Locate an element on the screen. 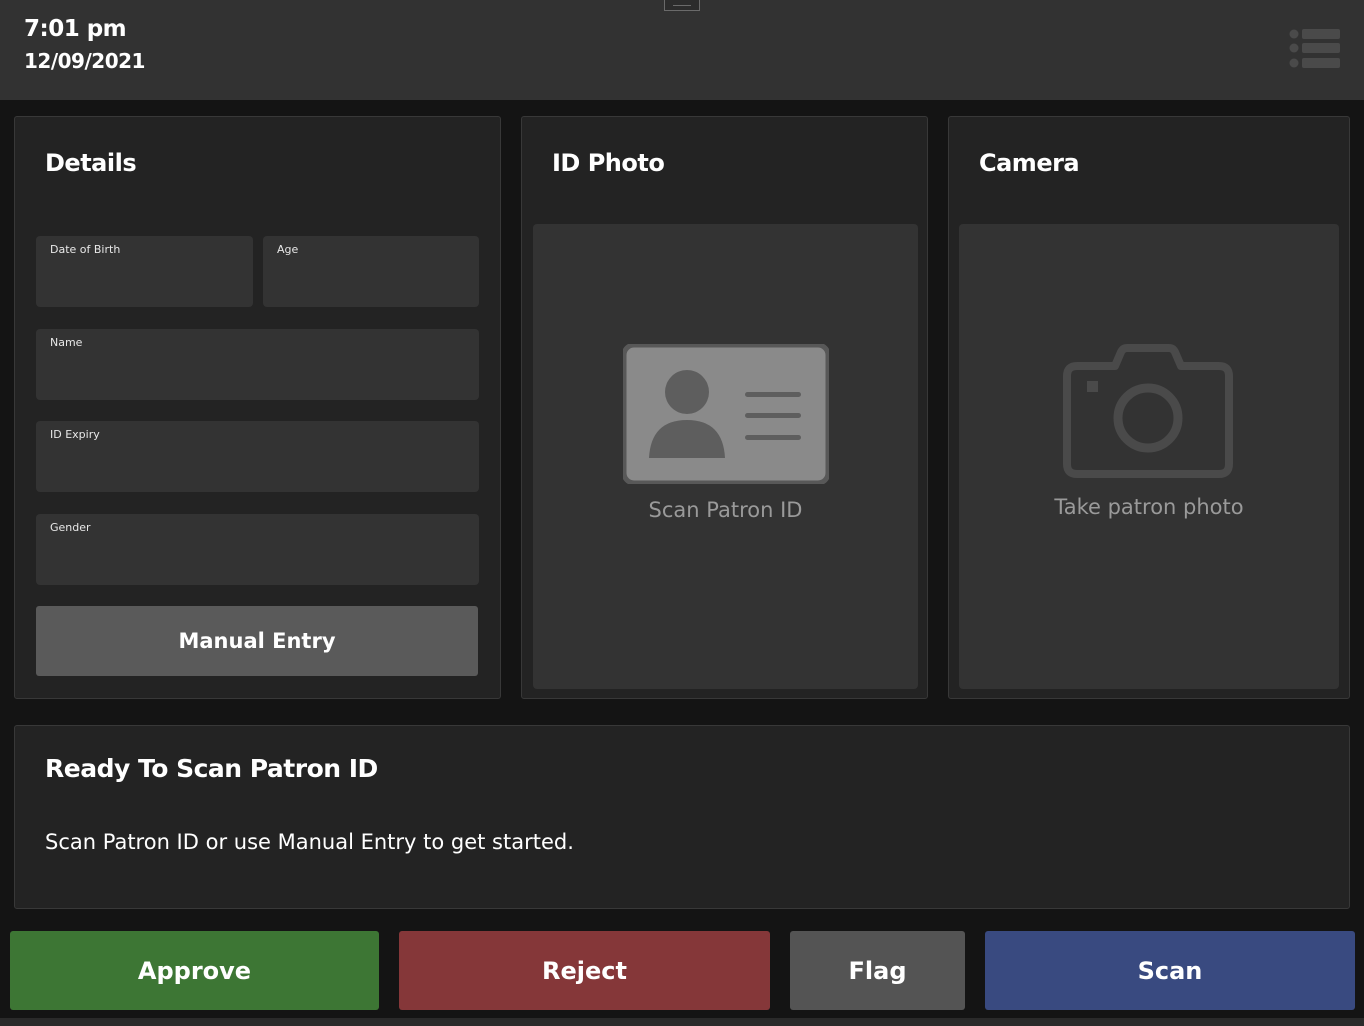 Image resolution: width=1364 pixels, height=1026 pixels. top-bar: 7:01 pm 12/09/2021 is located at coordinates (682, 50).